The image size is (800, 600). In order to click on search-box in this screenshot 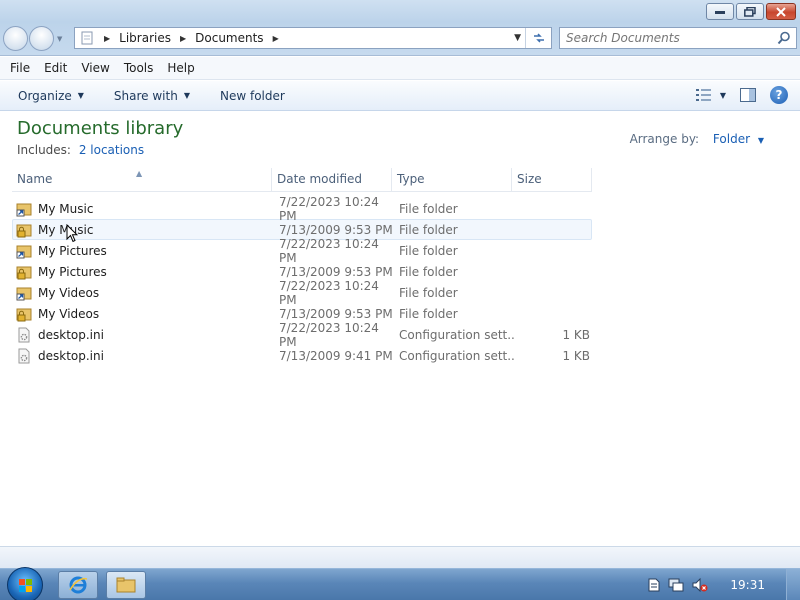, I will do `click(678, 38)`.